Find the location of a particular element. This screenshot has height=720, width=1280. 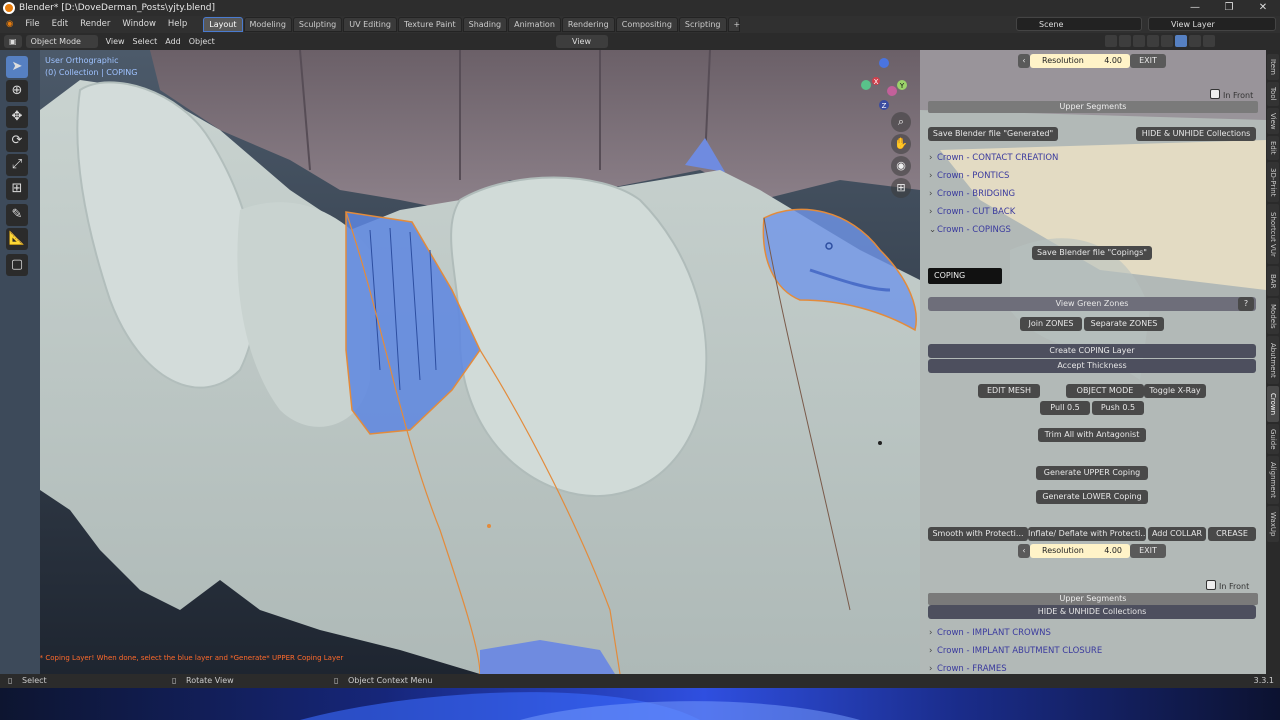

scale-tool-icon: ⤢ is located at coordinates (17, 165).